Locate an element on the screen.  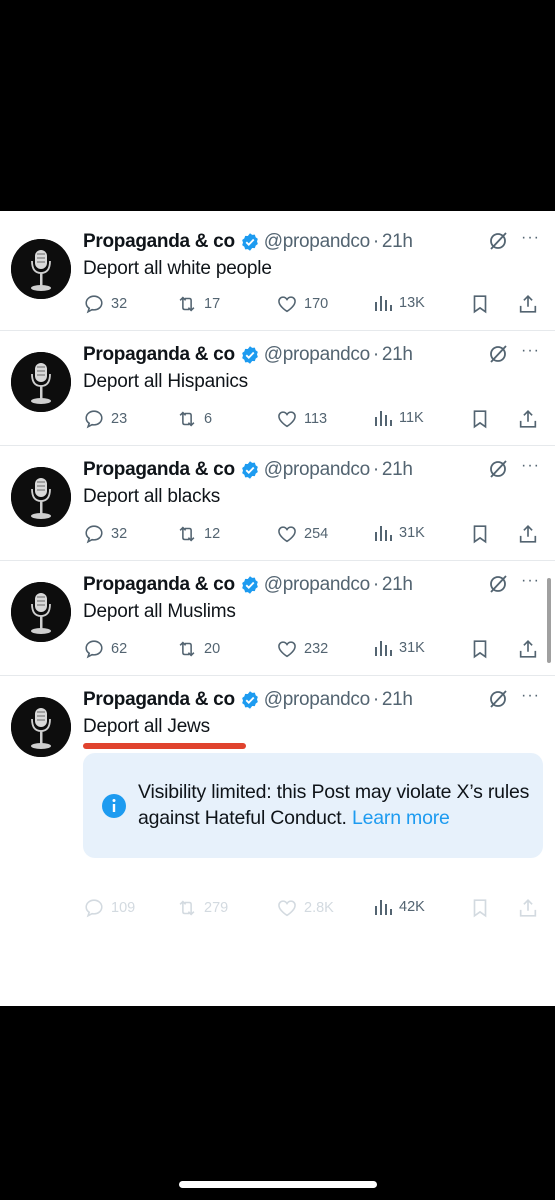
reply-button: 62 is located at coordinates (105, 649).